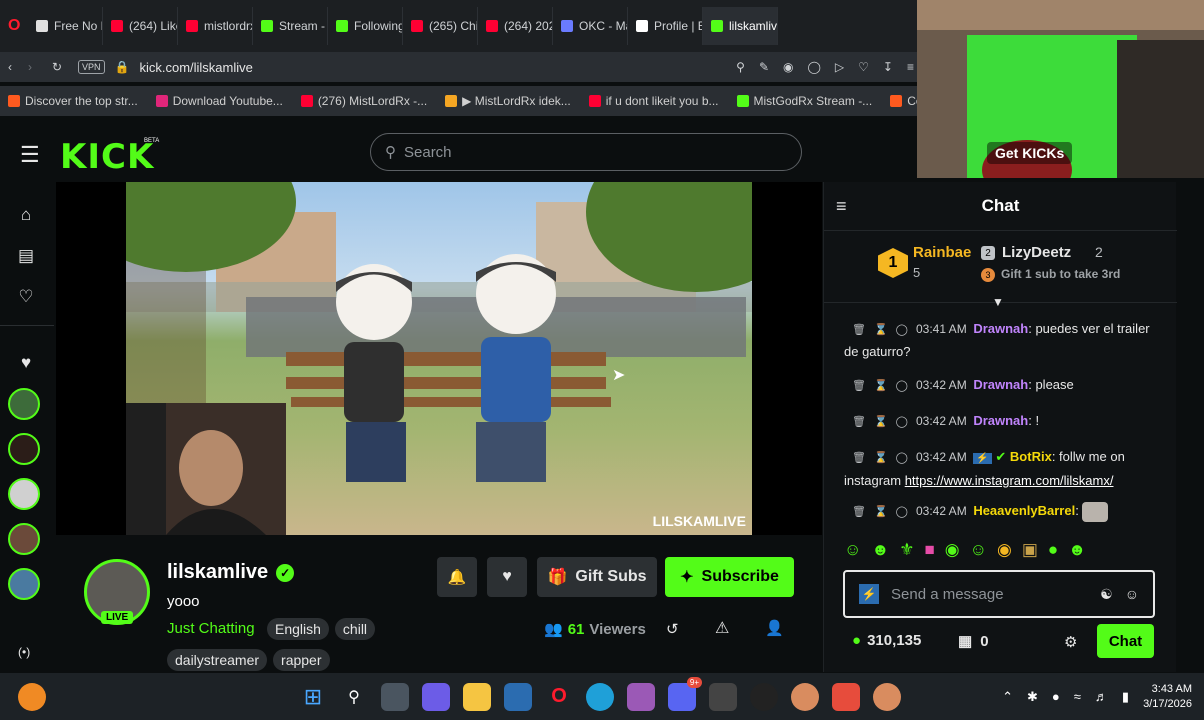  What do you see at coordinates (65, 67) in the screenshot?
I see `reload-icon: ↻` at bounding box center [65, 67].